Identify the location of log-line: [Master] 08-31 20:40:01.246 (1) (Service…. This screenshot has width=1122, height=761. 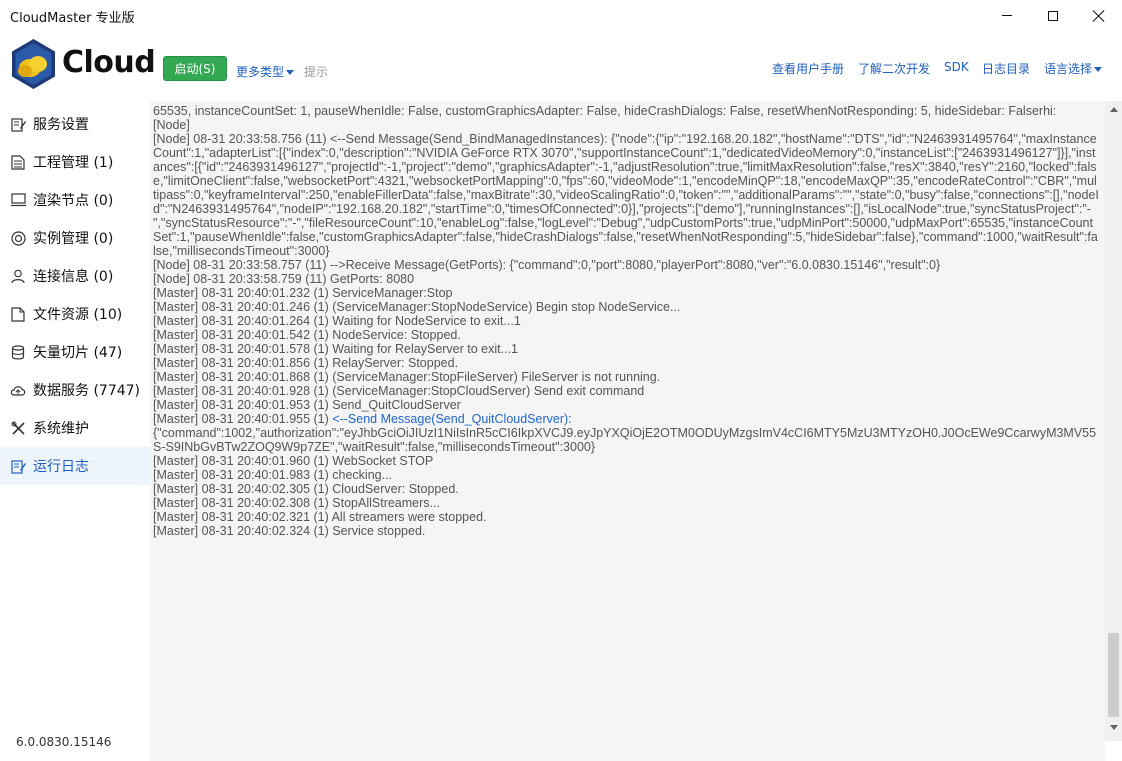
(626, 307).